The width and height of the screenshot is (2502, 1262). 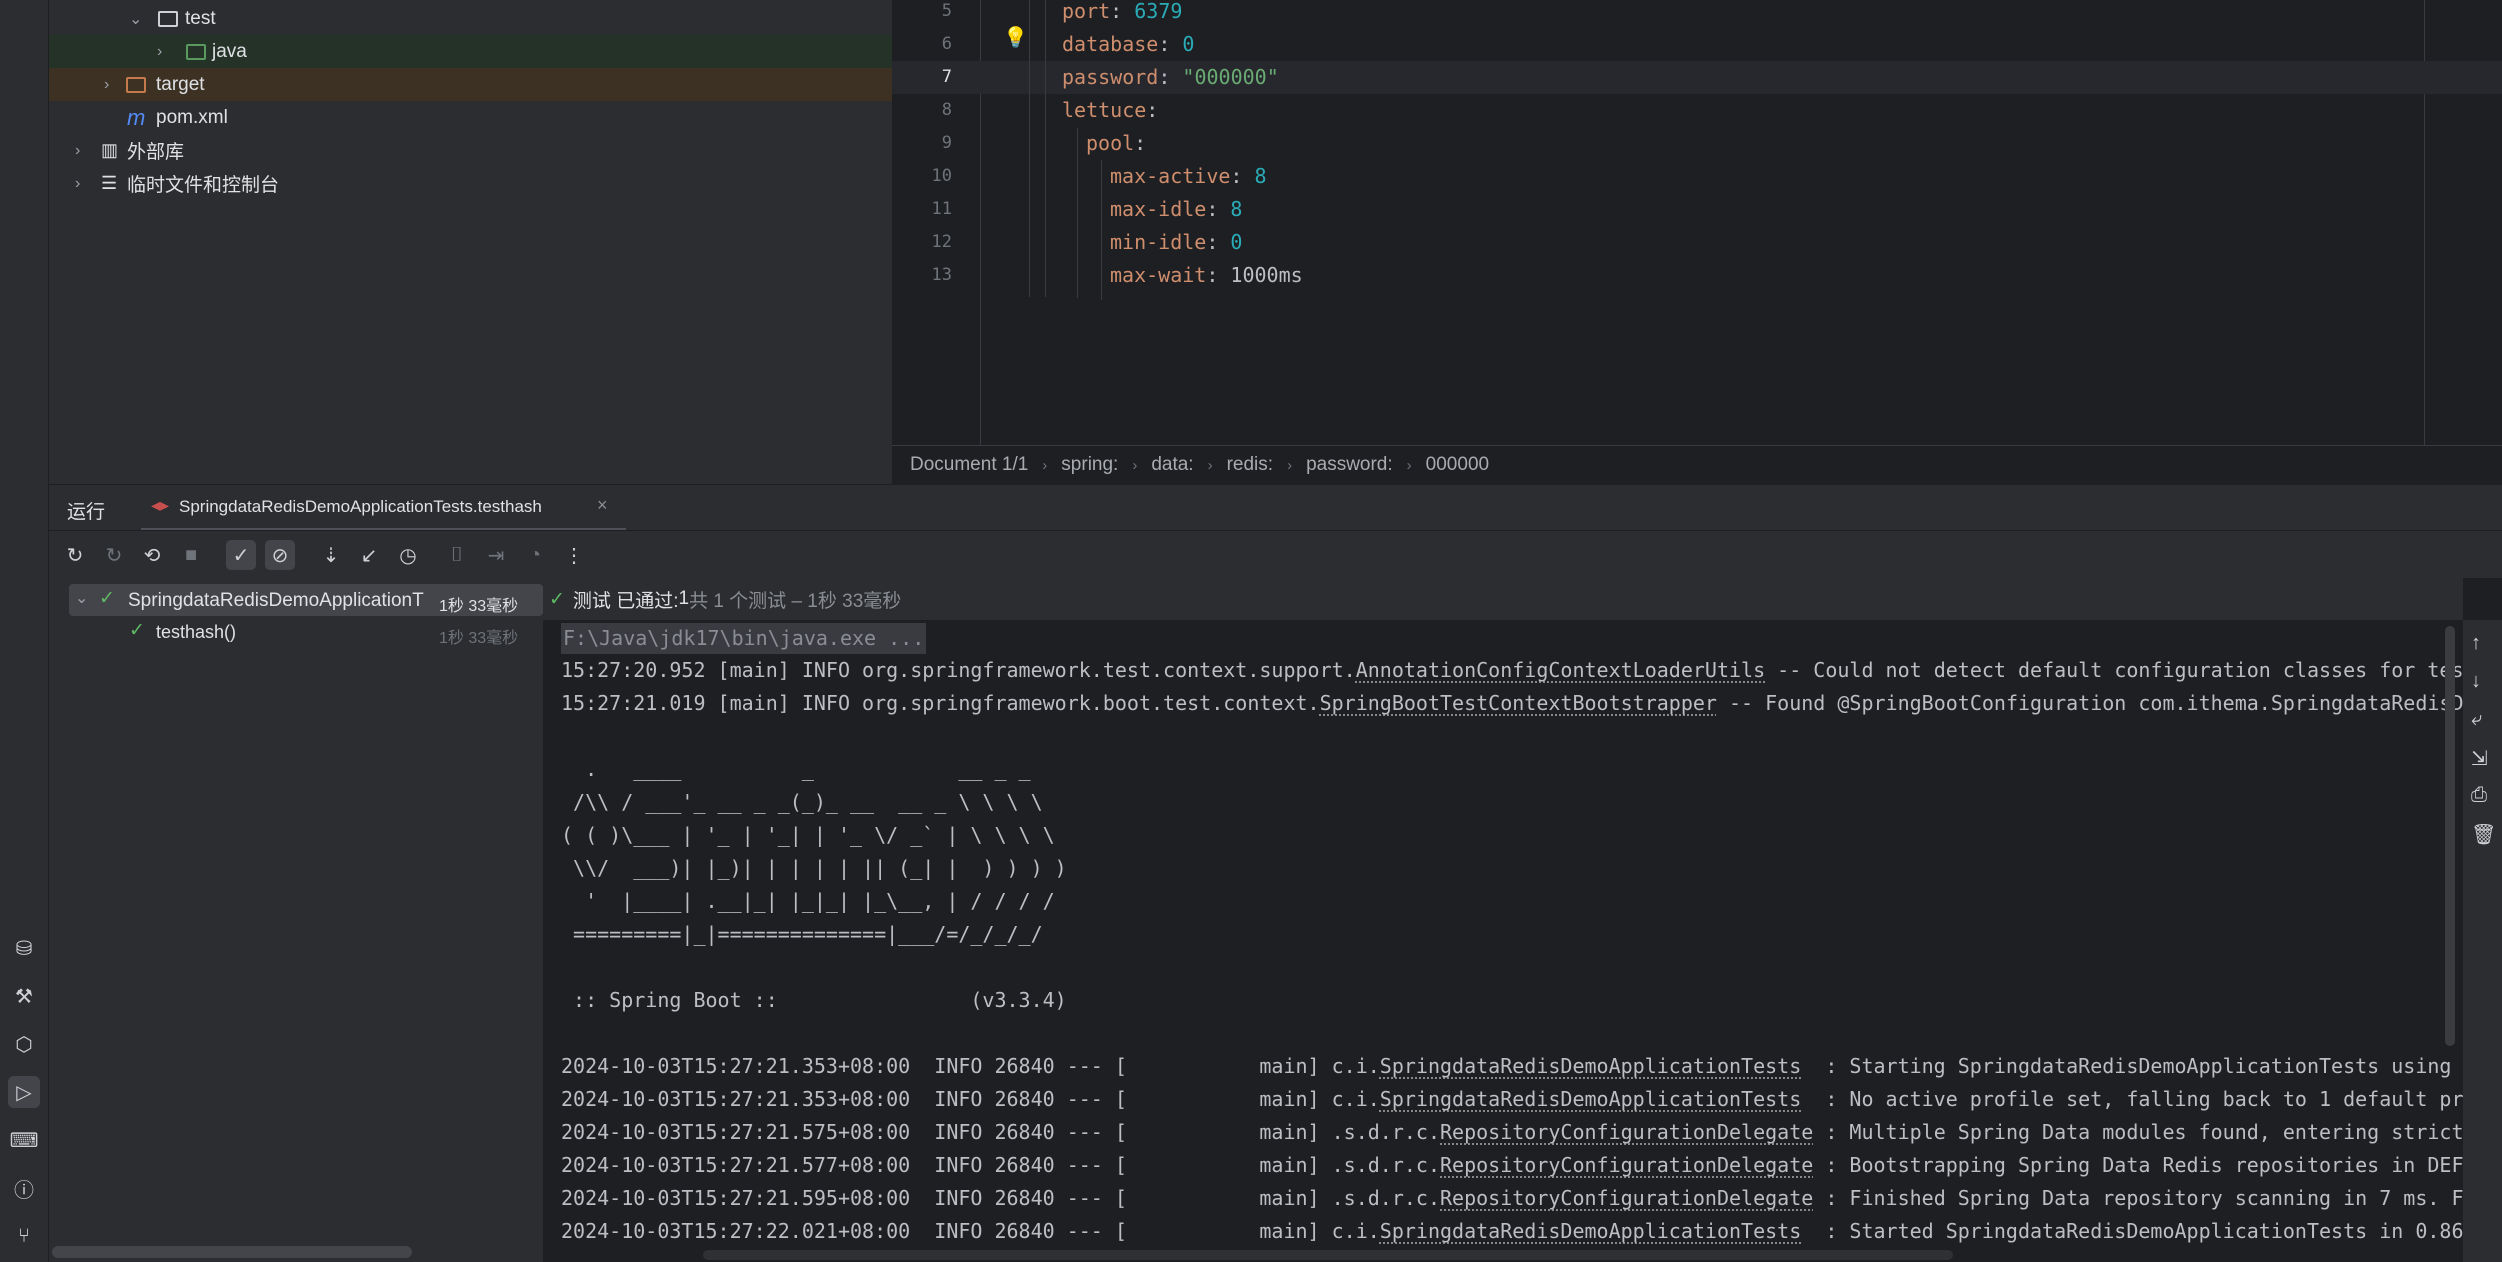 What do you see at coordinates (137, 630) in the screenshot?
I see `passed-check-icon: ✓` at bounding box center [137, 630].